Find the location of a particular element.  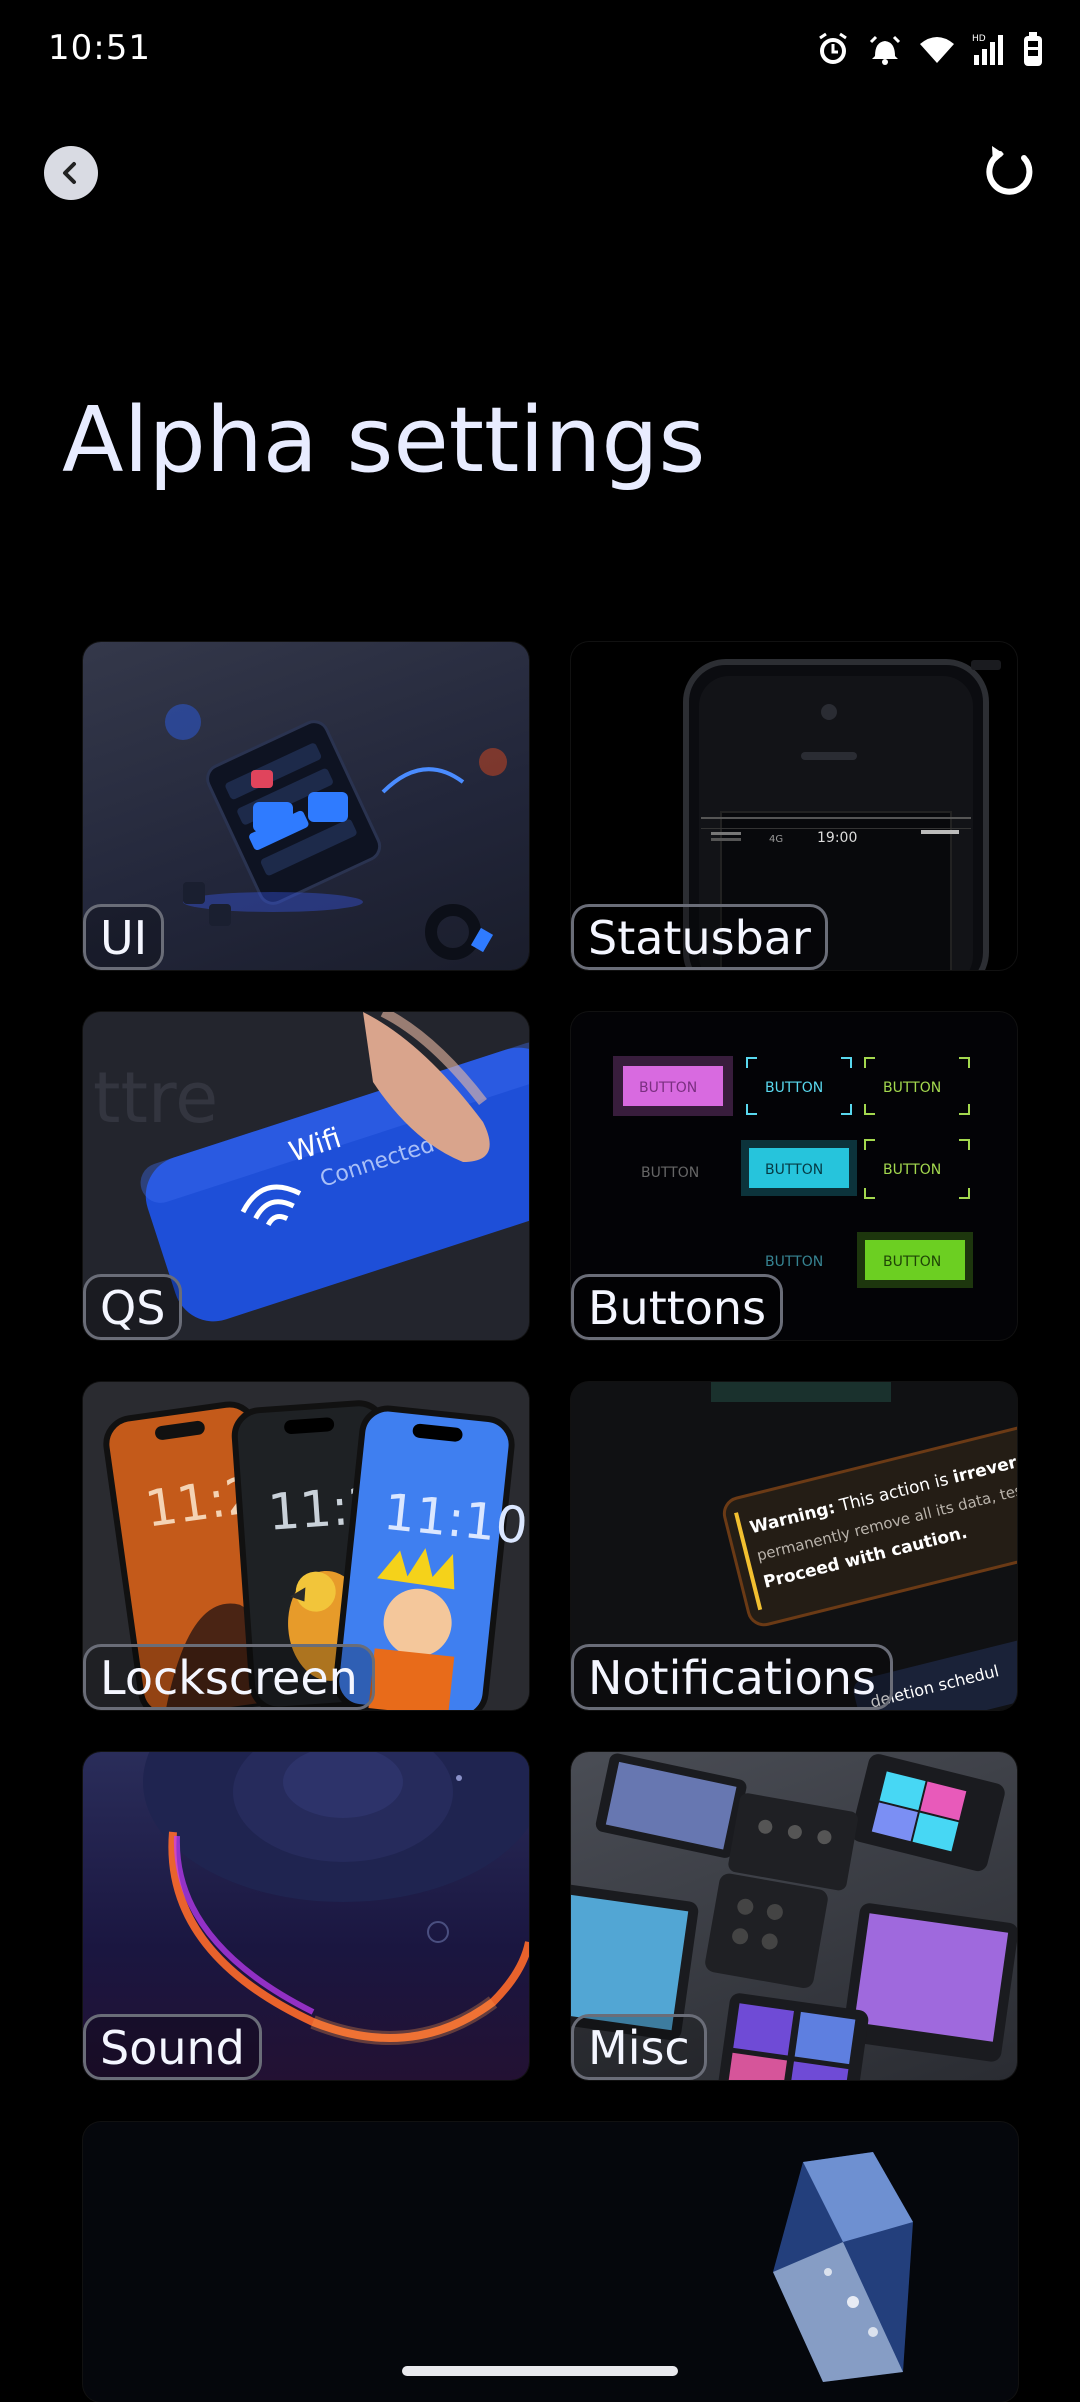

reset-button is located at coordinates (1010, 172).